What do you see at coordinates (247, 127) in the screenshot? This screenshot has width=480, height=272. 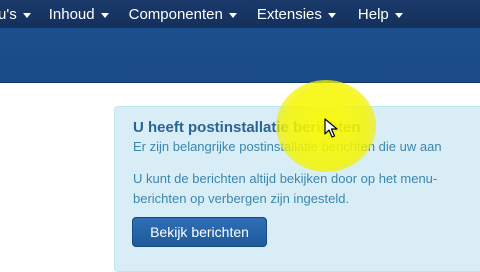 I see `alert-title: U heeft postinstallatie berichten` at bounding box center [247, 127].